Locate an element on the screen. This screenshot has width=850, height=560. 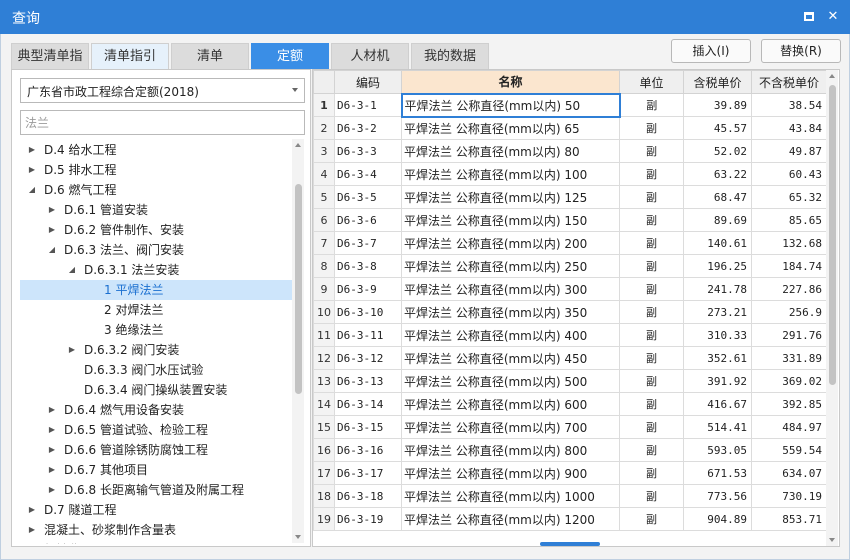
quota-library-select: 广东省市政工程综合定额(2018) is located at coordinates (162, 90).